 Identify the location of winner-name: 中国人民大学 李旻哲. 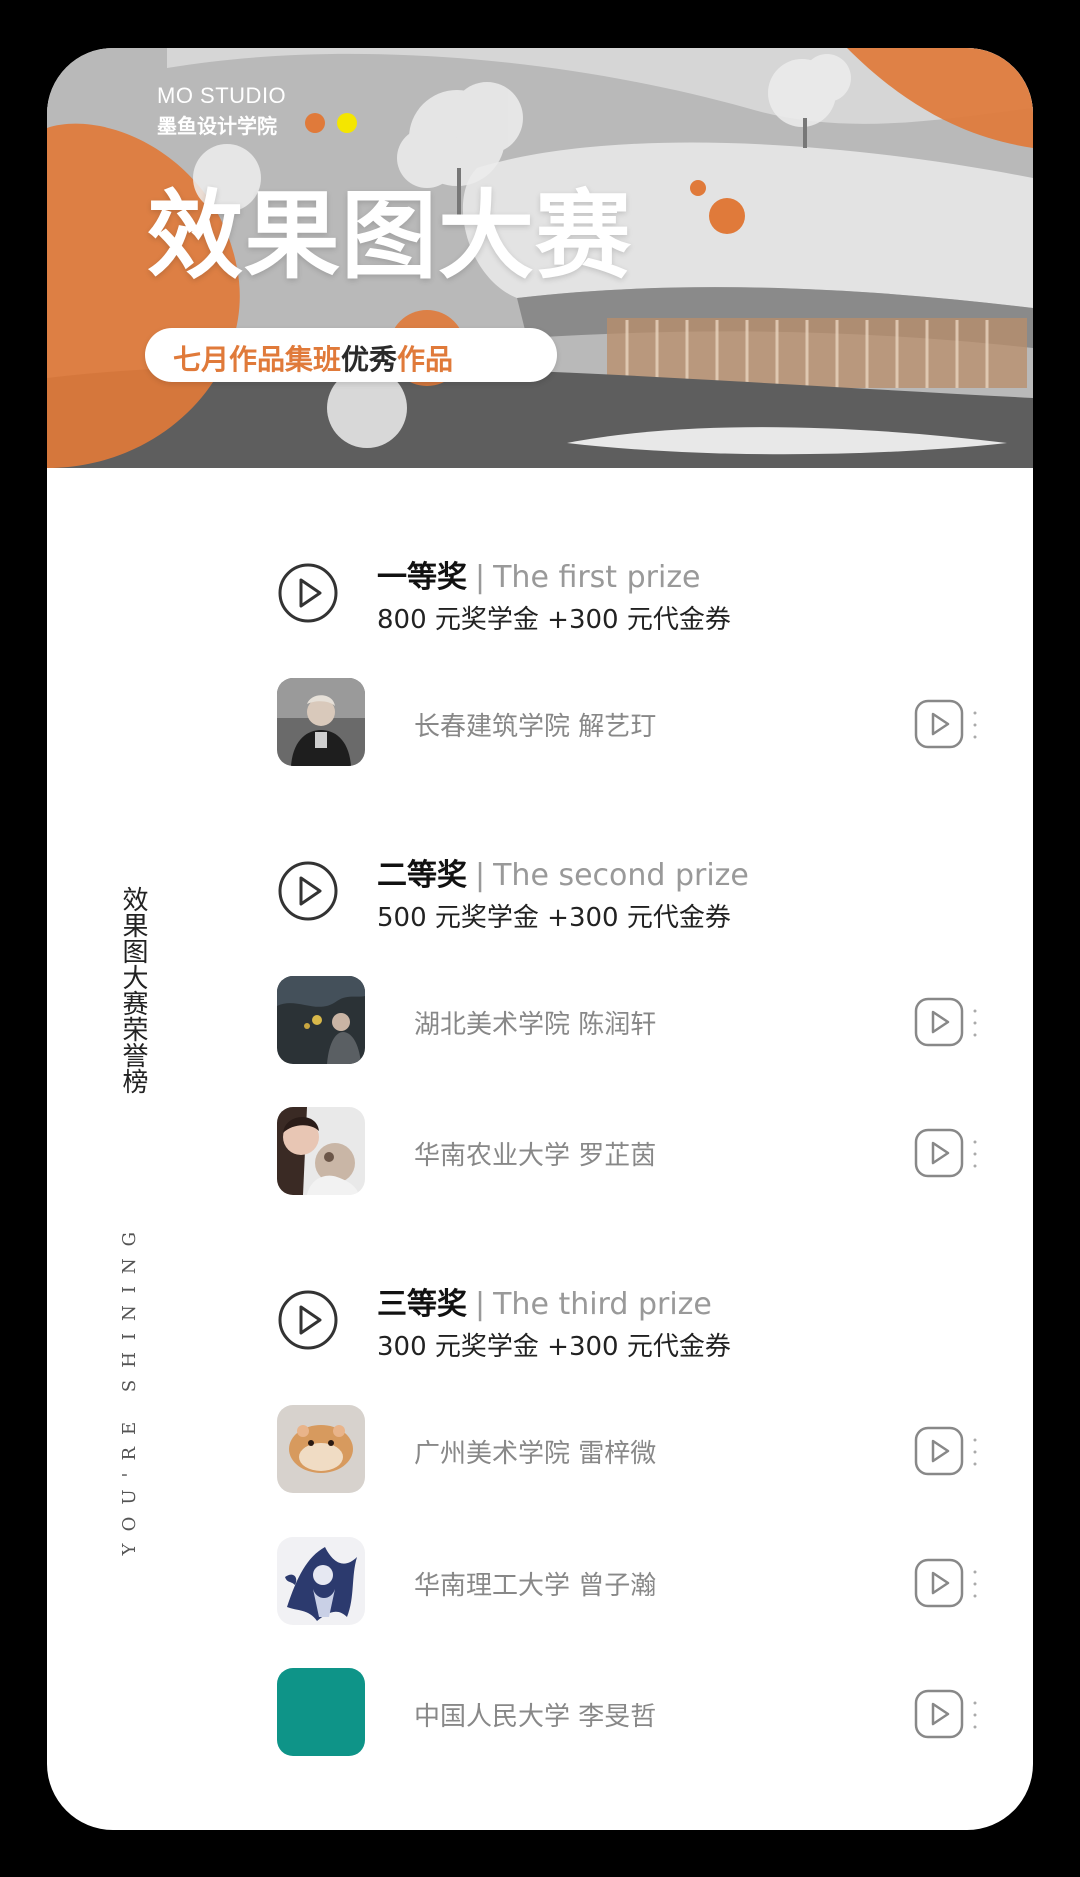
(535, 1717).